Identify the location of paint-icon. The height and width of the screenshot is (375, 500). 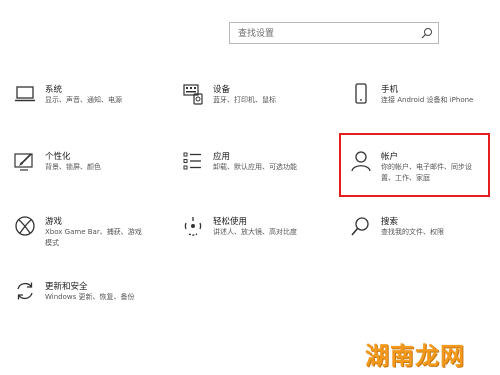
(23, 162).